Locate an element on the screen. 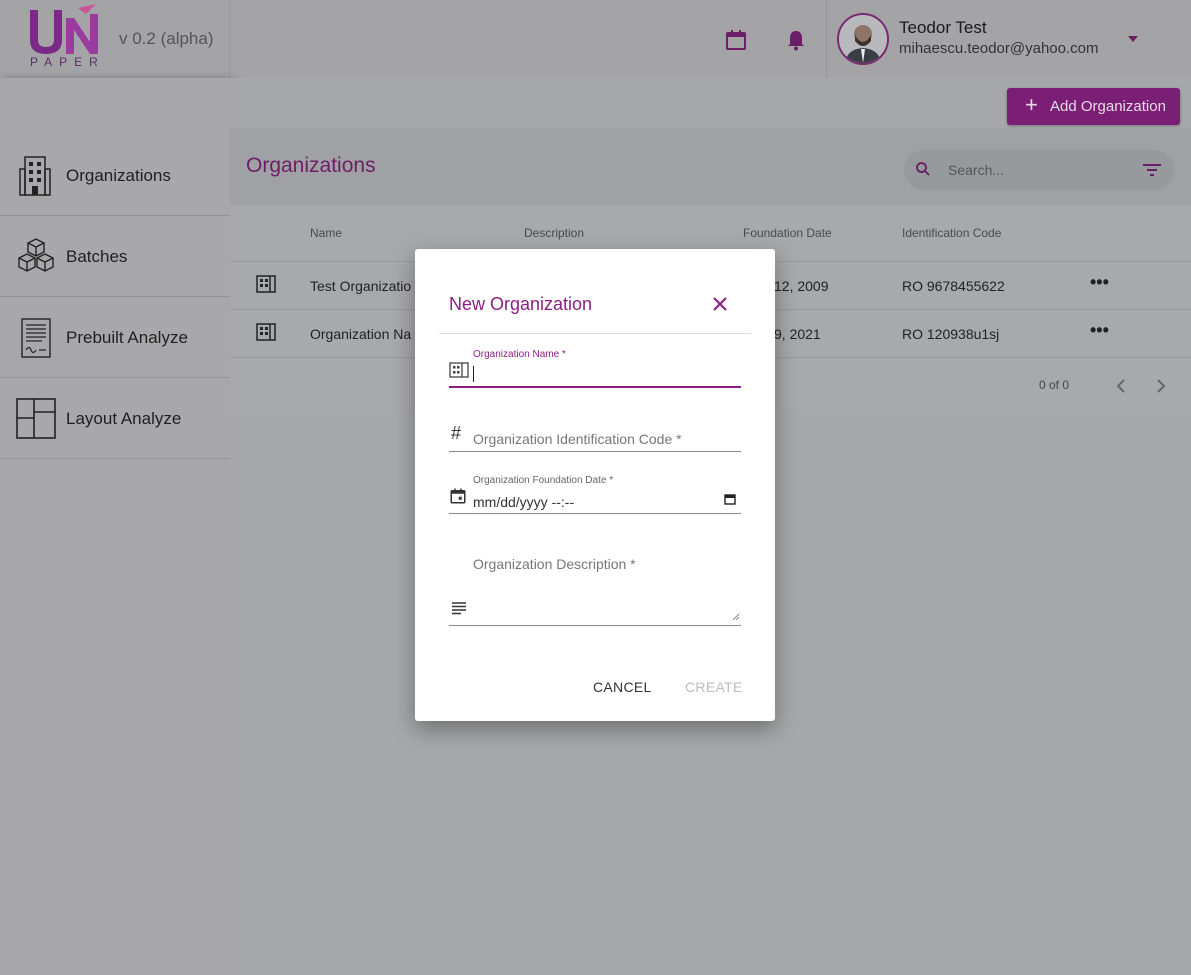 Image resolution: width=1191 pixels, height=975 pixels. column-header-foundation-date: Foundation Date is located at coordinates (787, 233).